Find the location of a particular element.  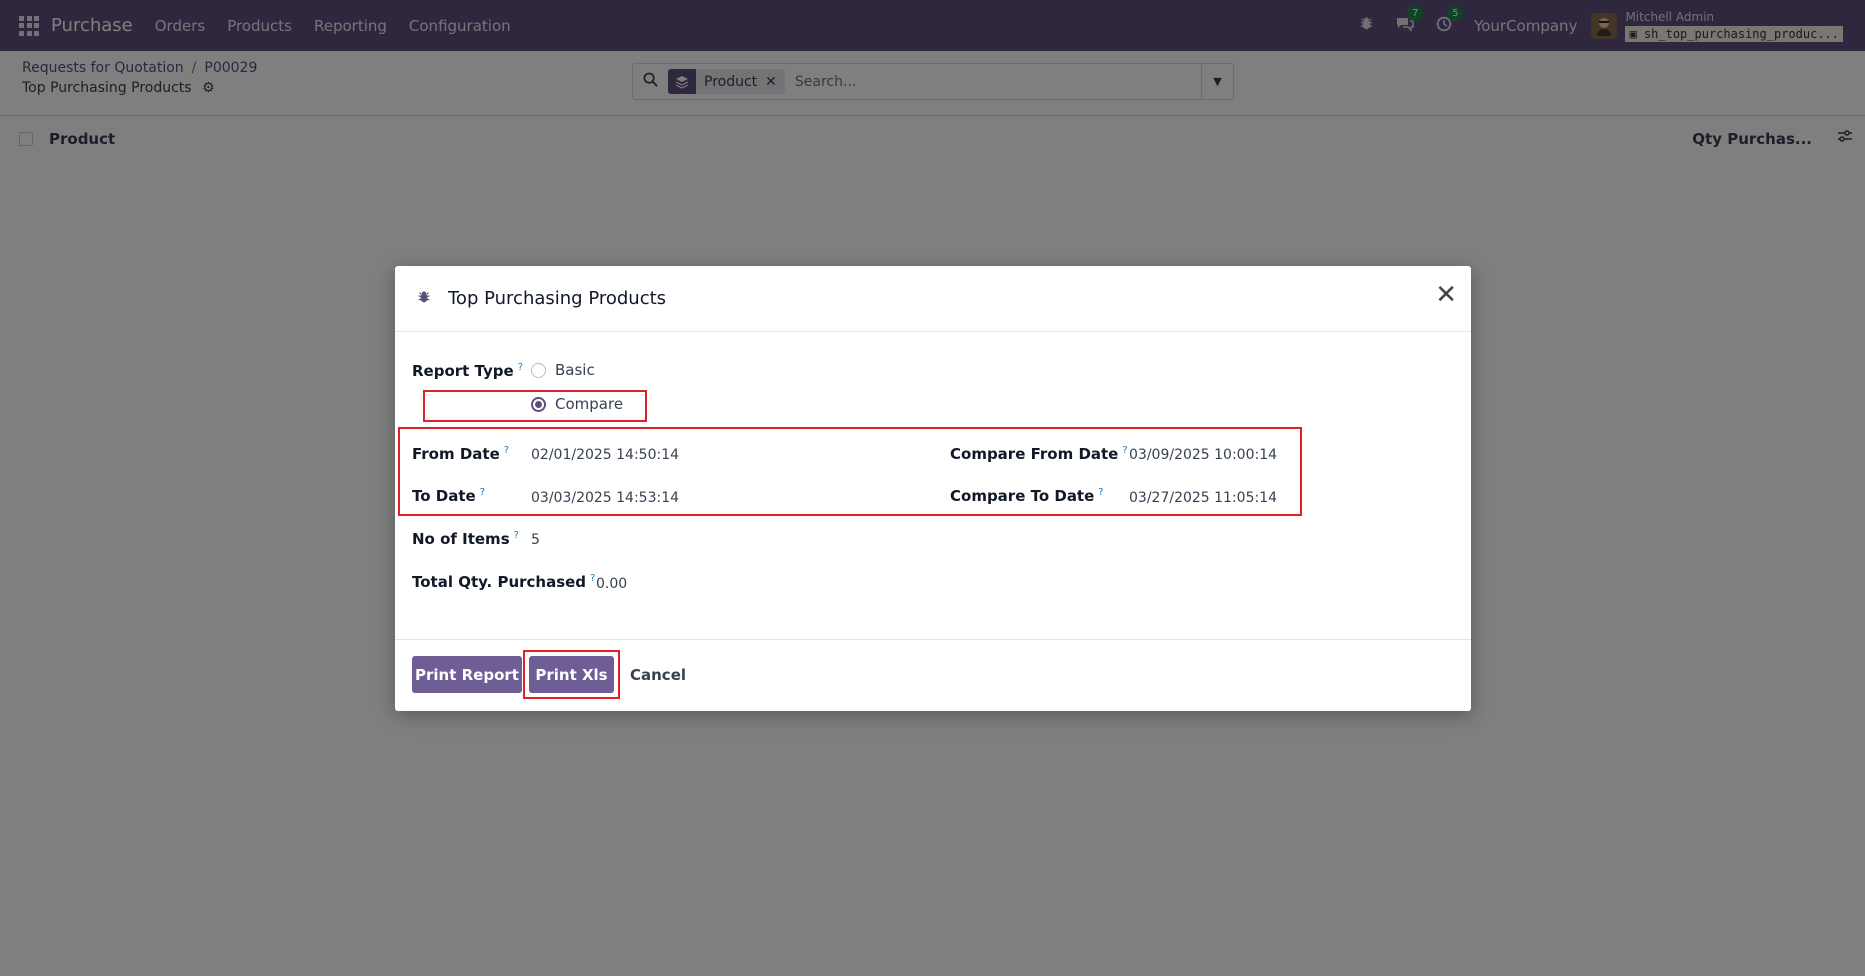

compare-from-date-label-text: Compare From Date is located at coordinates (1034, 454).